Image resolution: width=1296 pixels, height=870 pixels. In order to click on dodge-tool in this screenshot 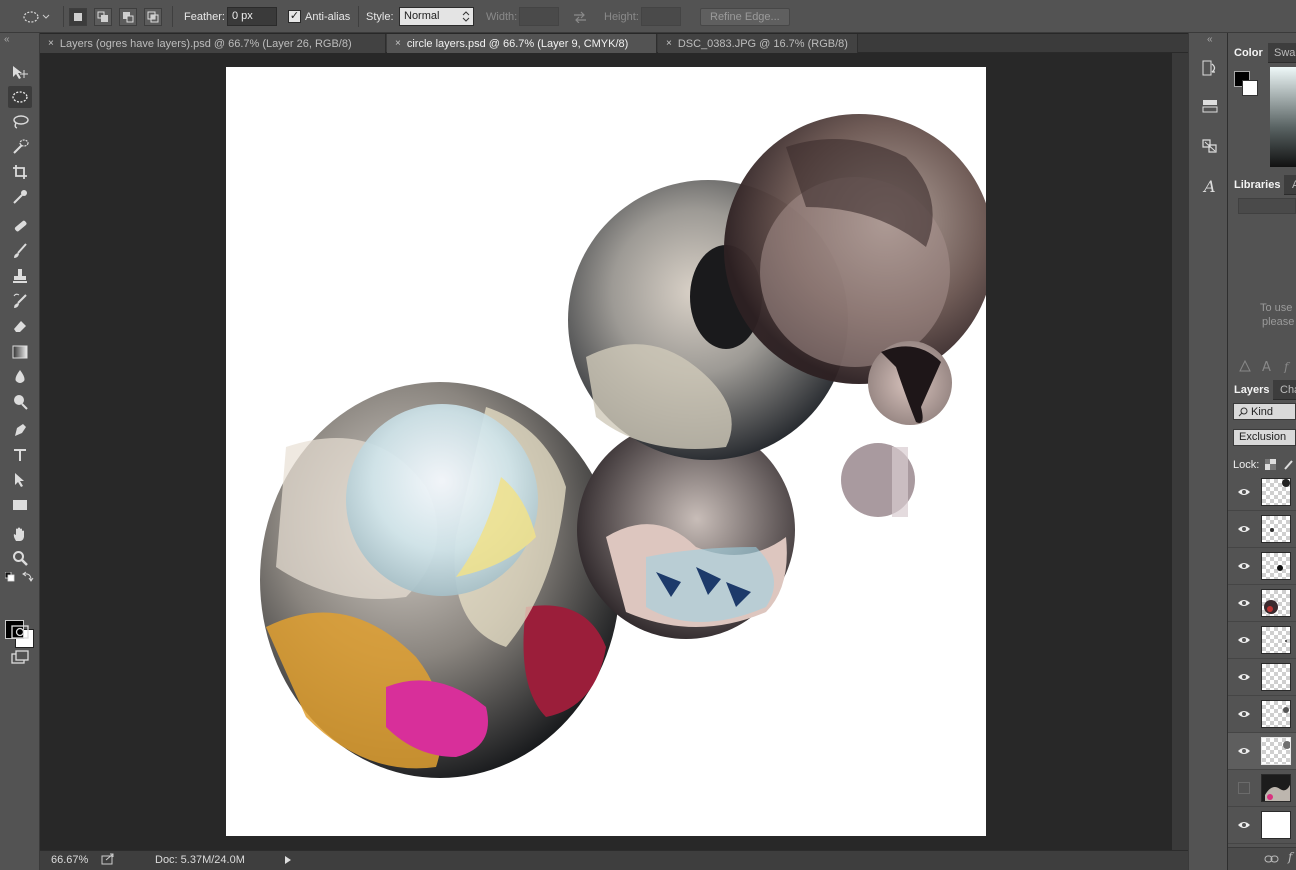, I will do `click(20, 402)`.